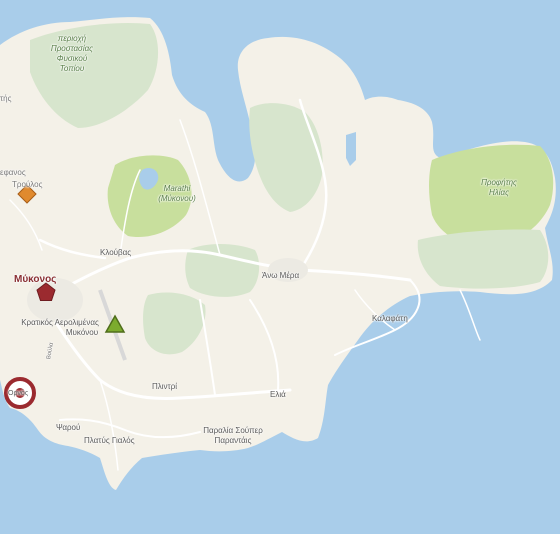  What do you see at coordinates (165, 386) in the screenshot?
I see `label-plintri: Πλιντρί` at bounding box center [165, 386].